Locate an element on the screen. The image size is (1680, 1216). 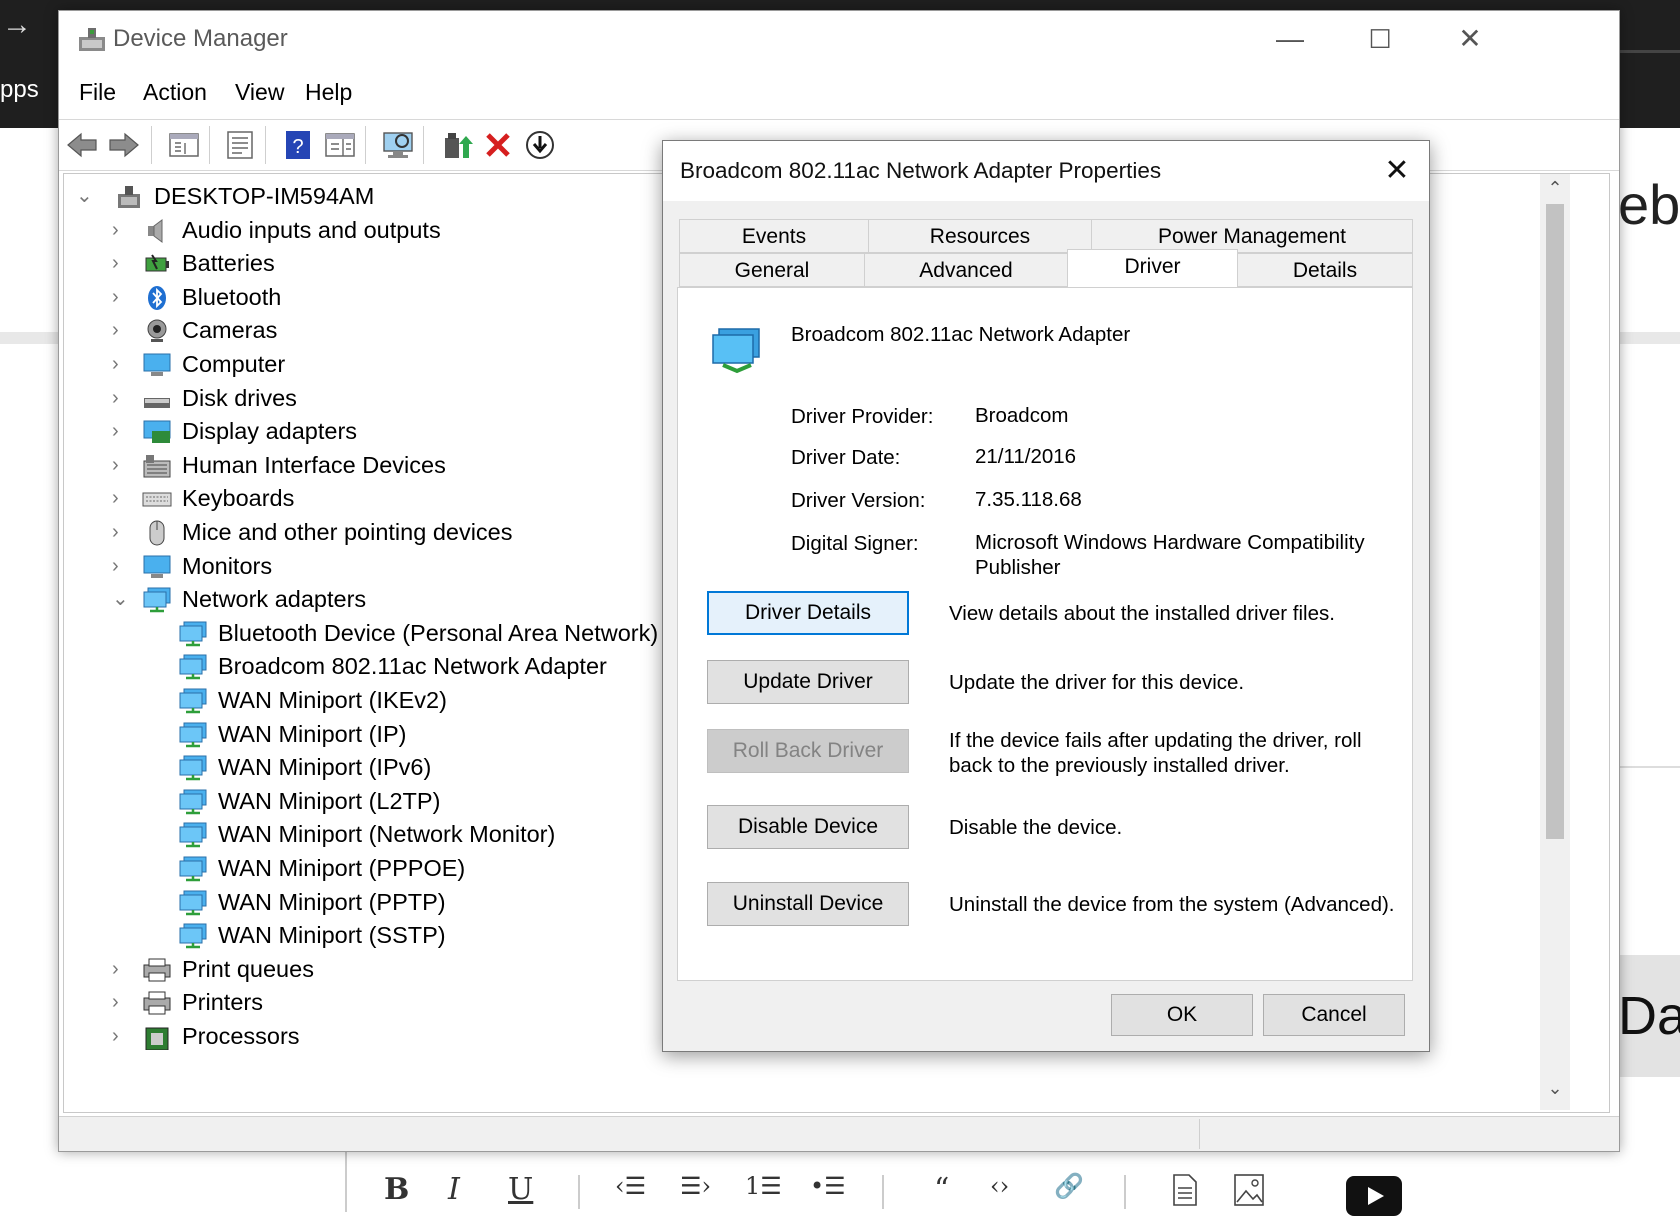
scan-hardware-icon is located at coordinates (398, 145).